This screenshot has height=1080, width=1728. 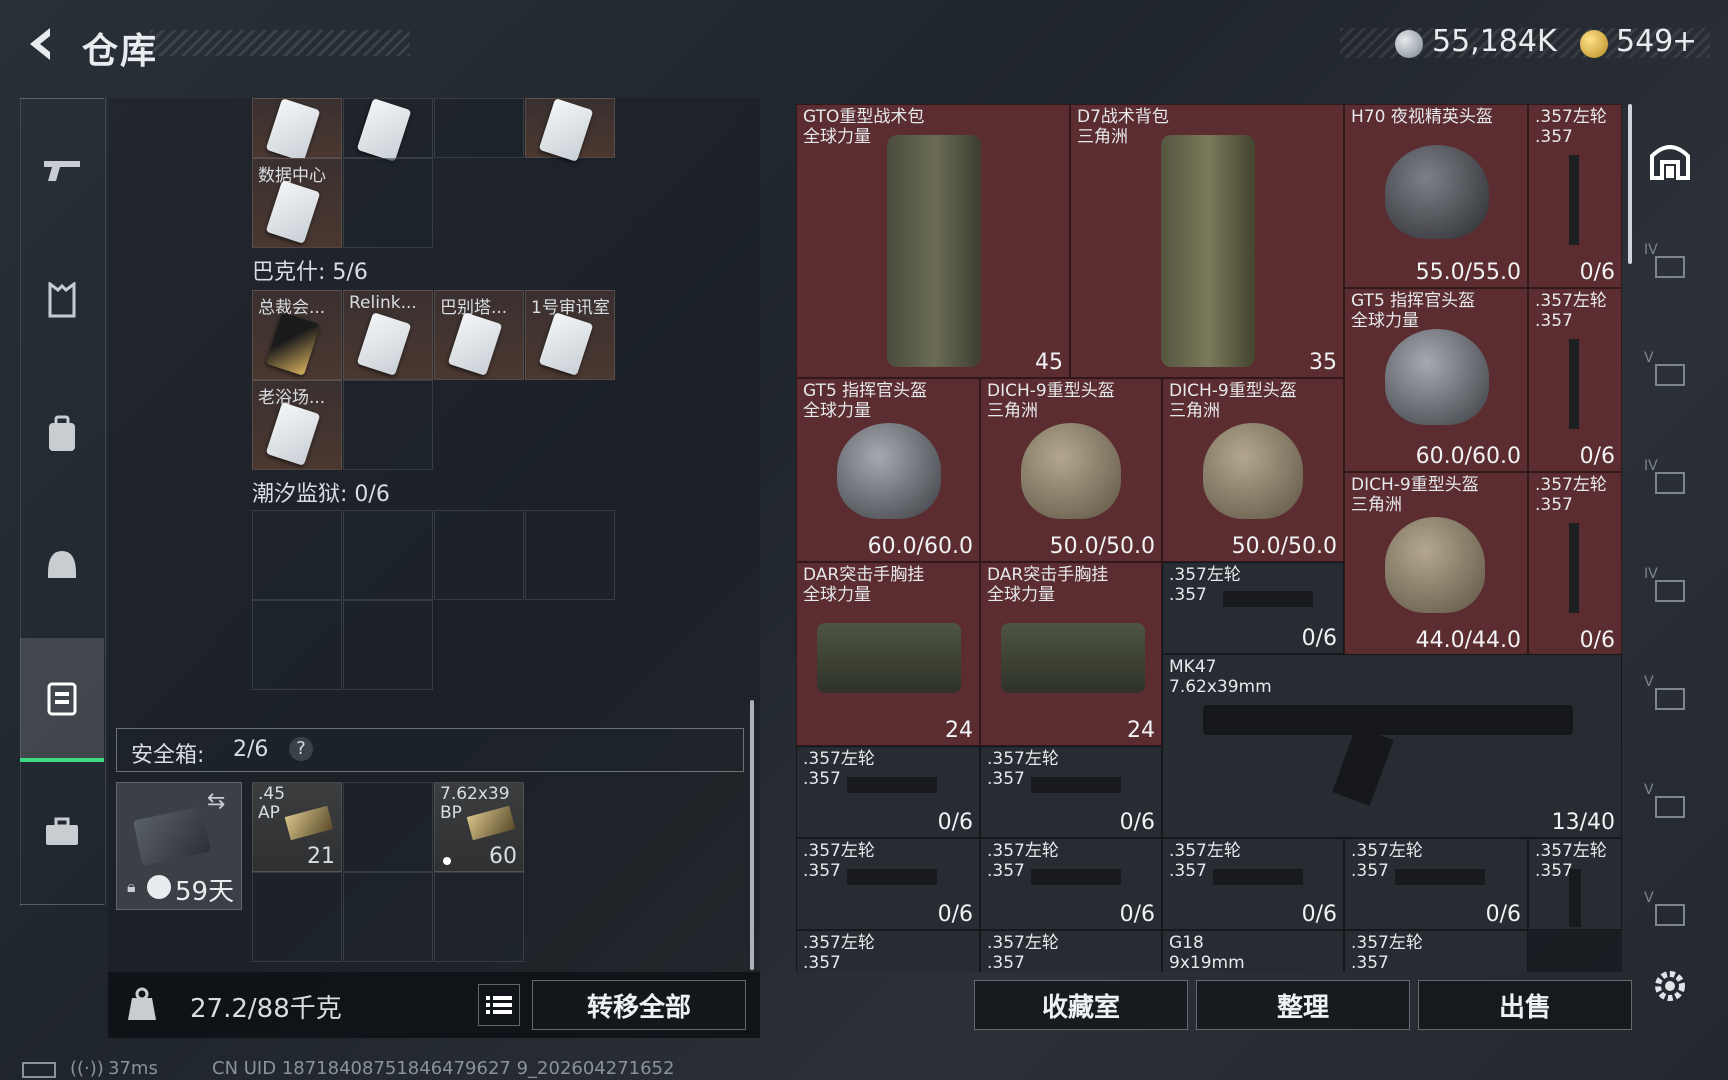 I want to click on stash-bottom-bar: 27.2/88千克 转移全部, so click(x=434, y=1005).